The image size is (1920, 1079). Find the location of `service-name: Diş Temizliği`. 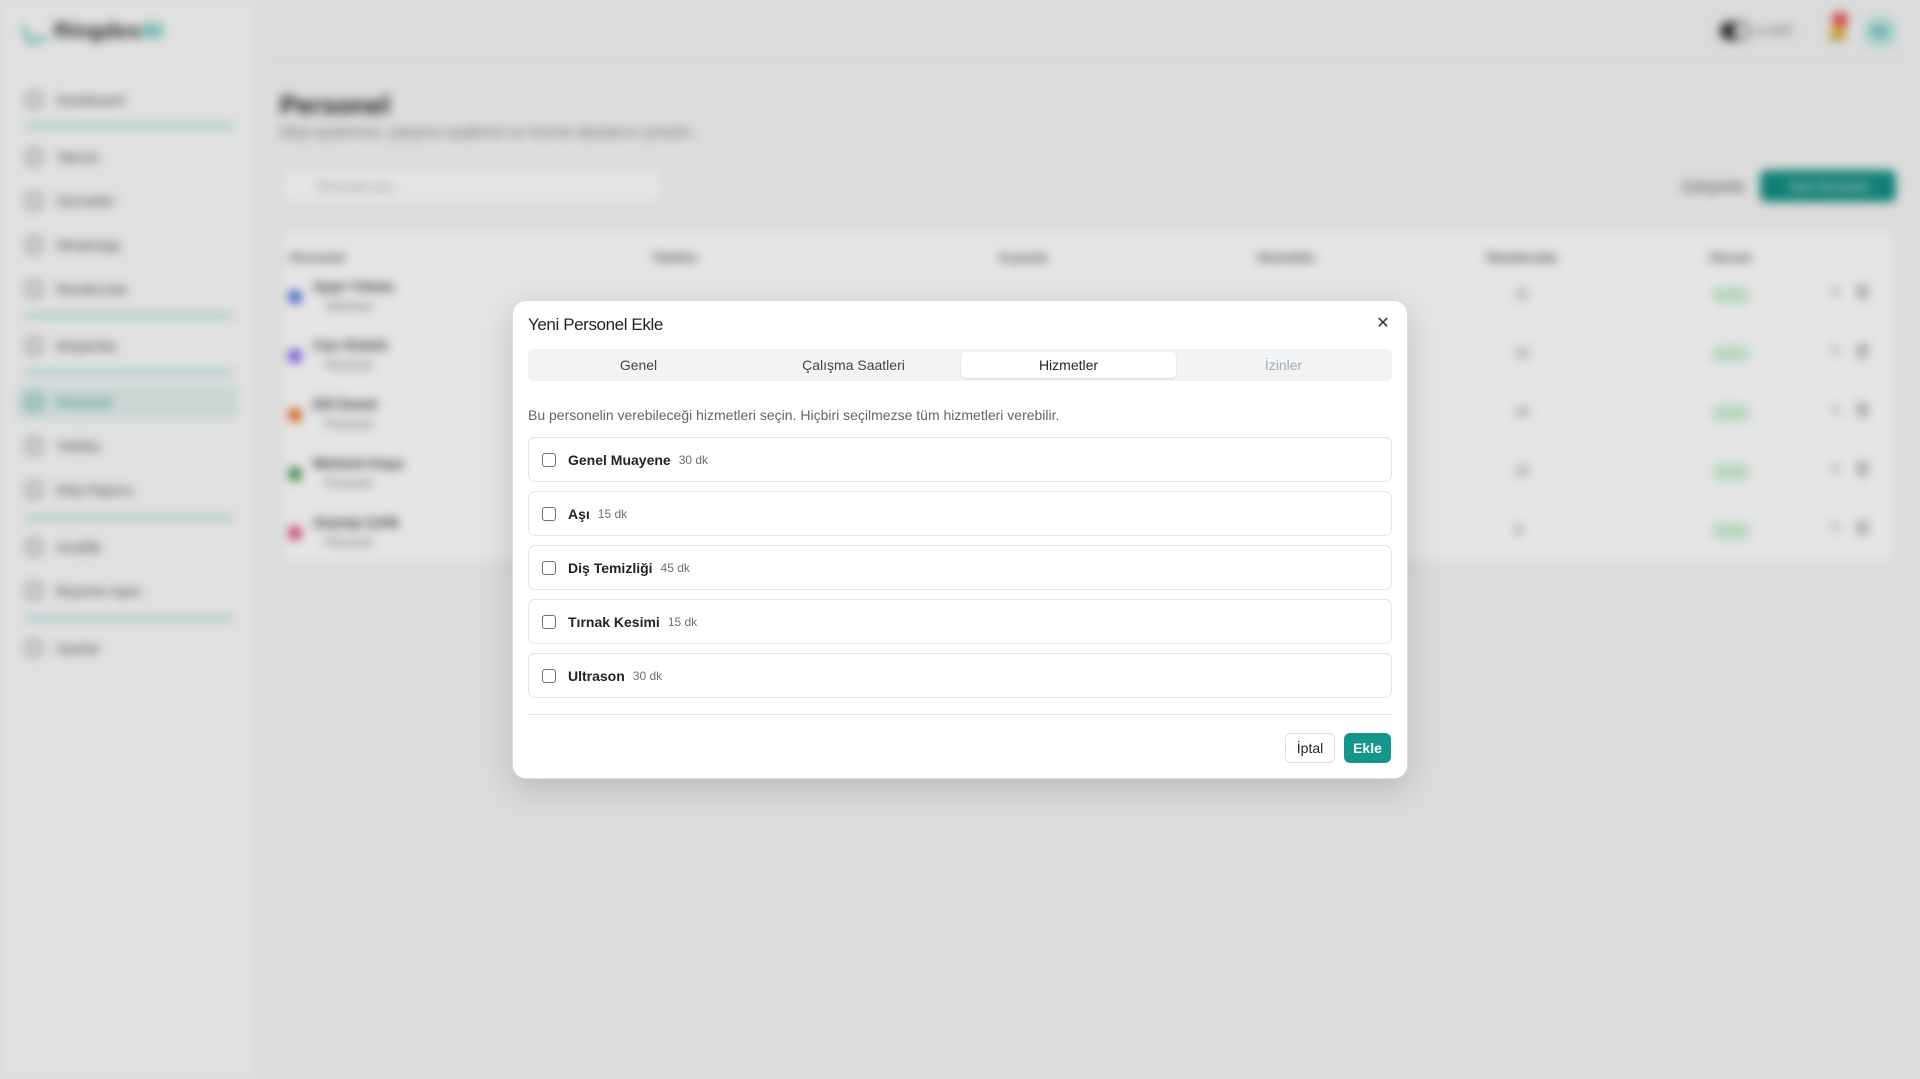

service-name: Diş Temizliği is located at coordinates (610, 567).